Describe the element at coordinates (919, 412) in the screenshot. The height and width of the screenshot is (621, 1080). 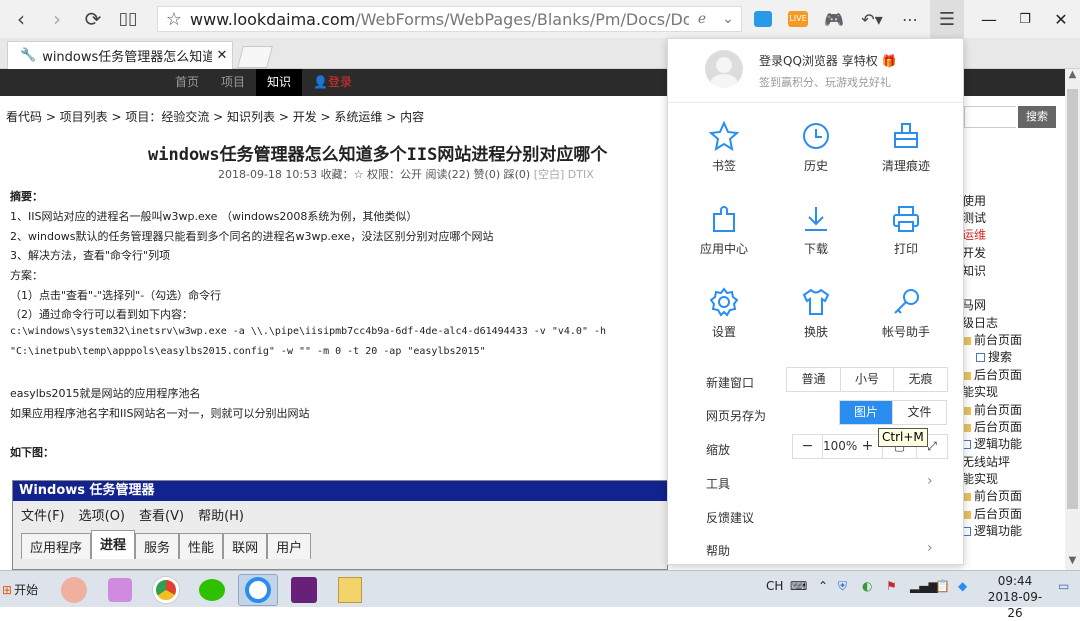
I see `save-as-file-button: 文件` at that location.